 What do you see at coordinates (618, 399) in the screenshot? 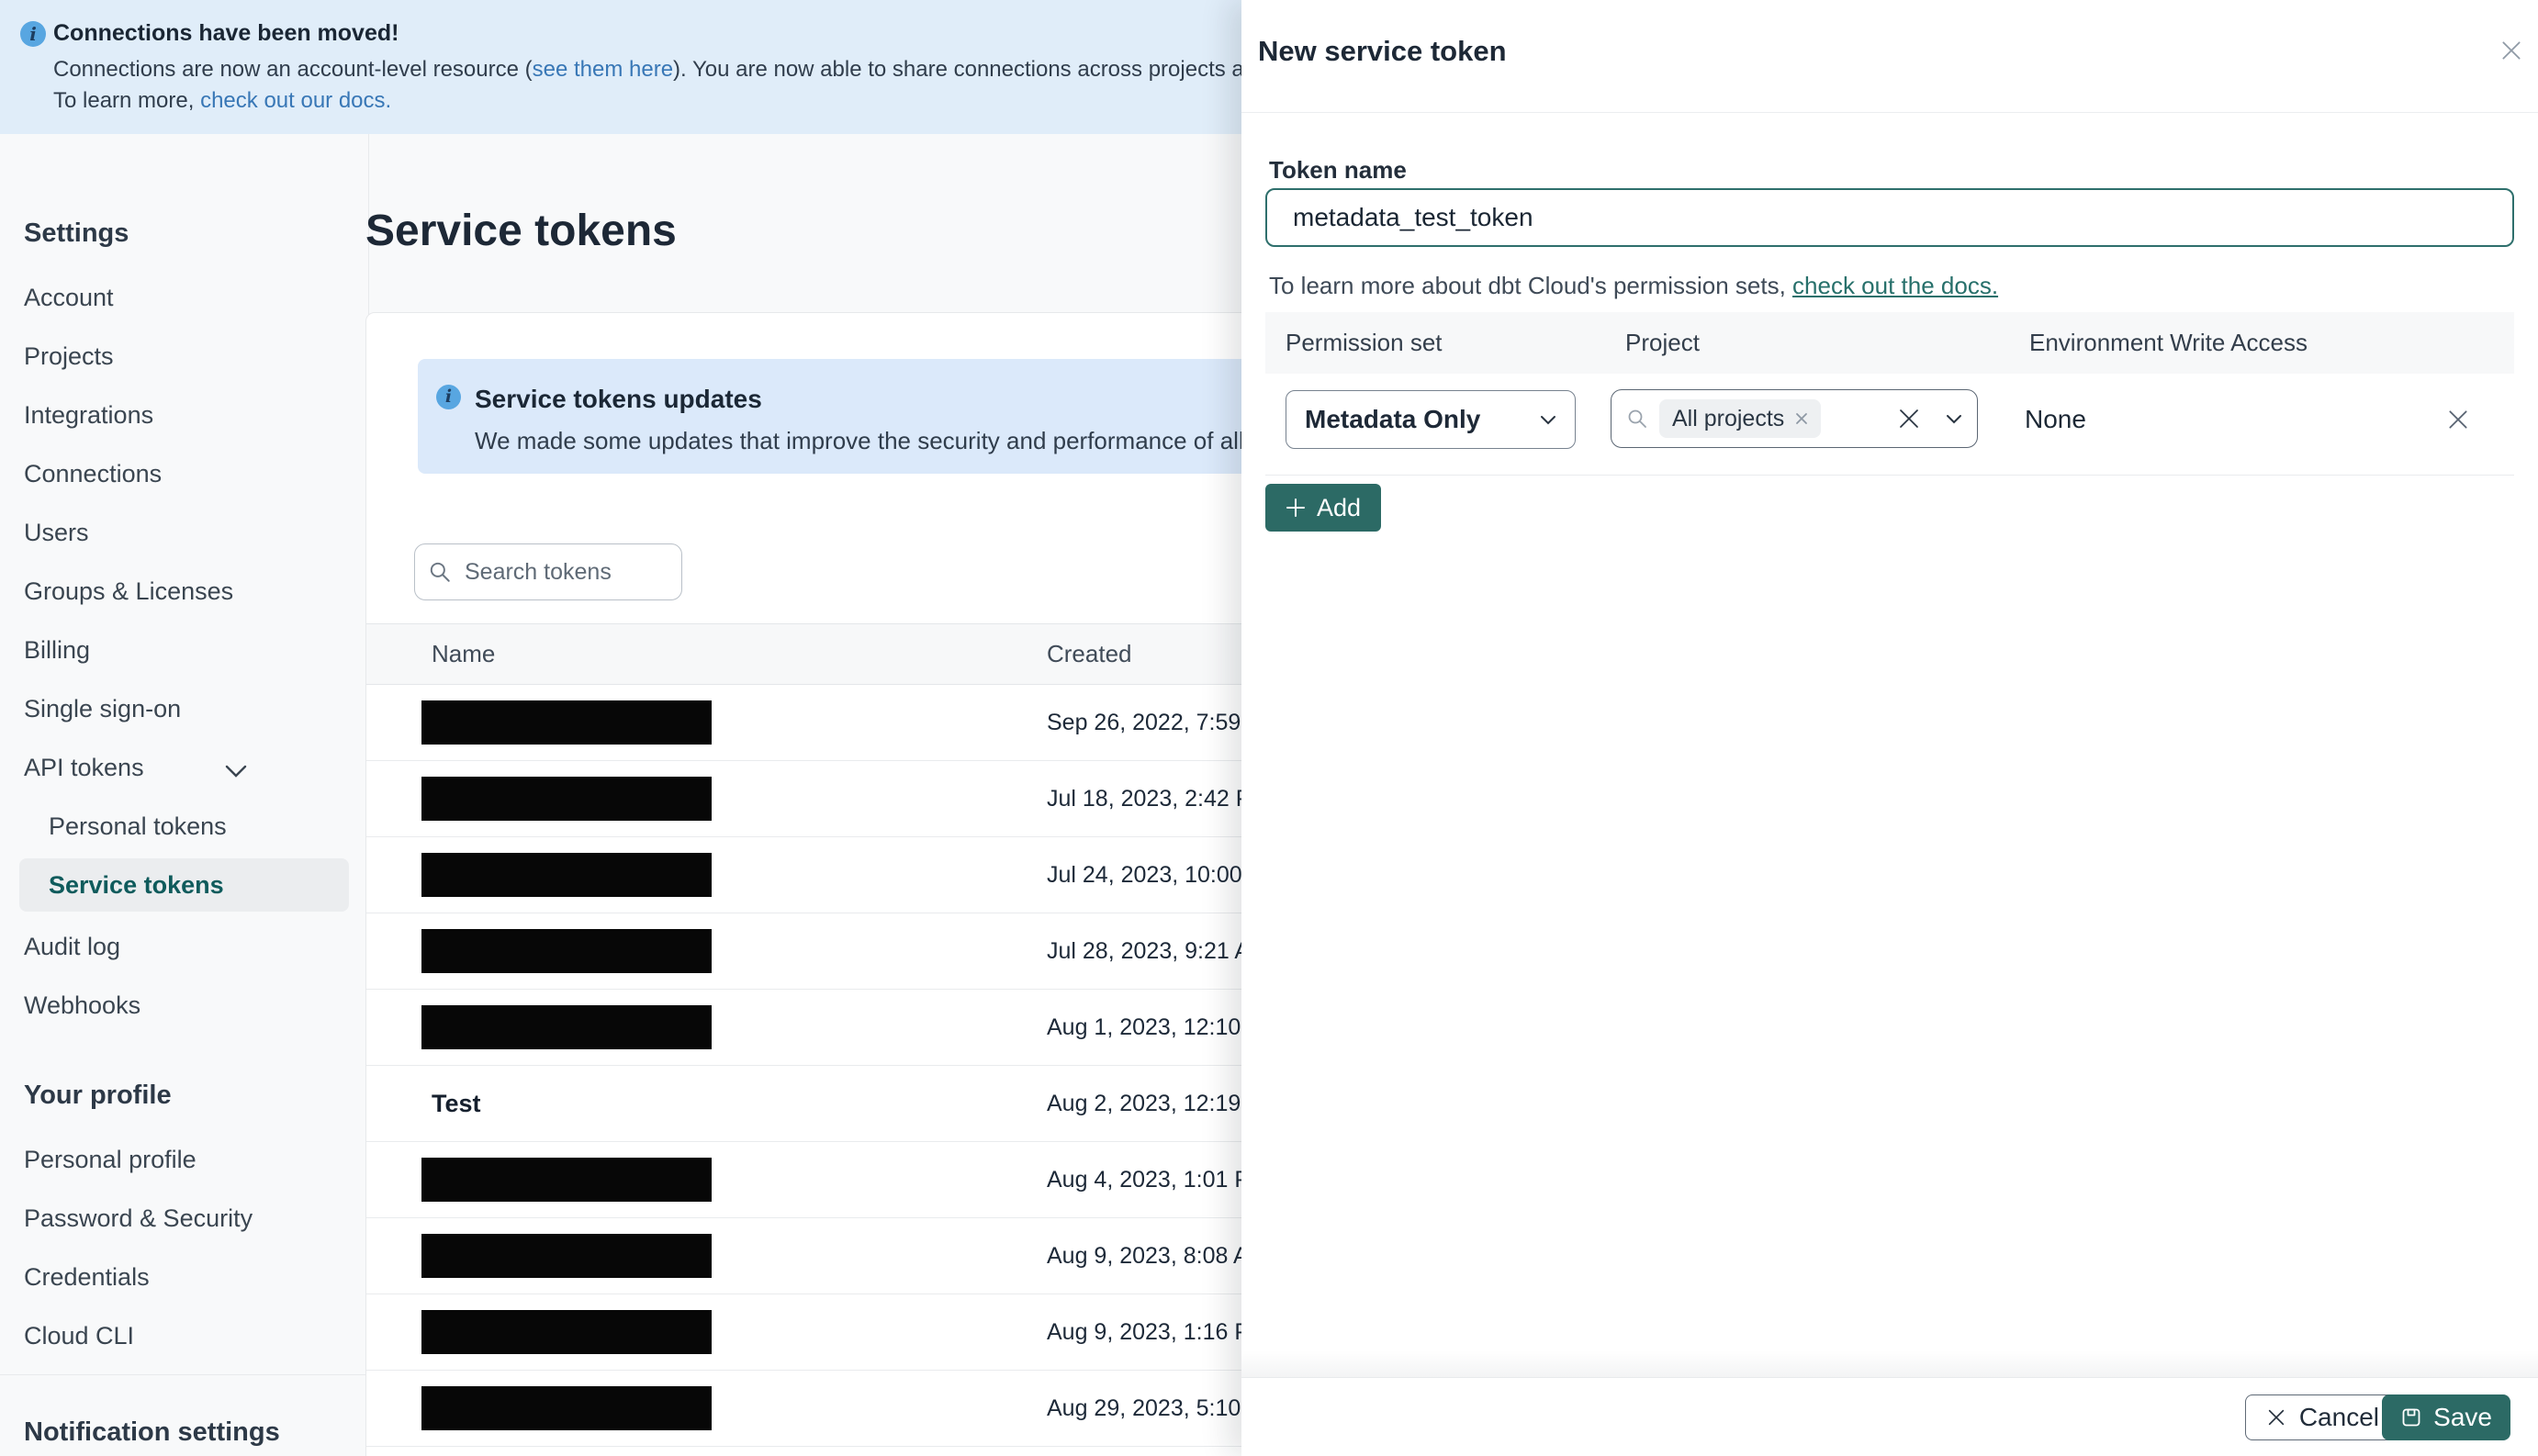
I see `notice-title: Service tokens updates` at bounding box center [618, 399].